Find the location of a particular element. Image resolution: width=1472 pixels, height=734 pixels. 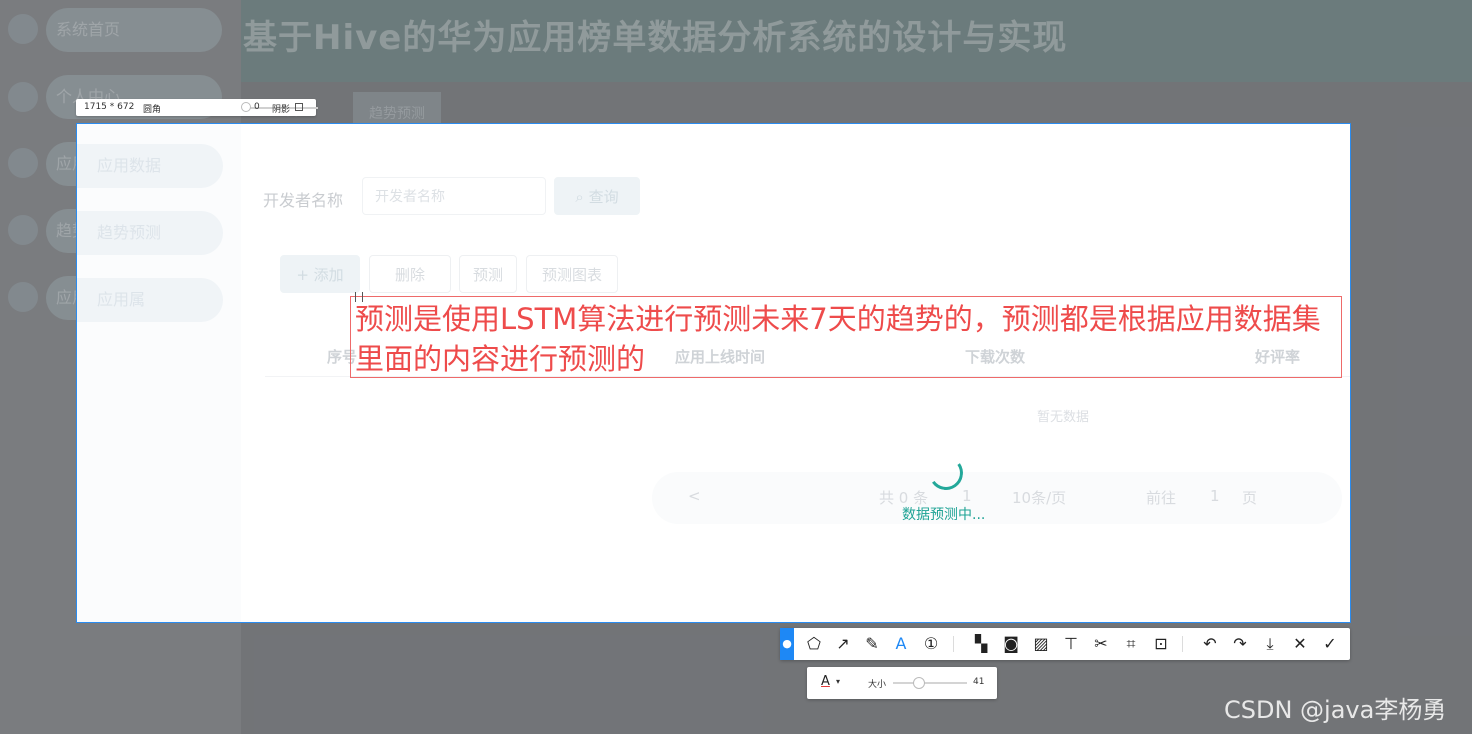

text-icon: A is located at coordinates (901, 644).